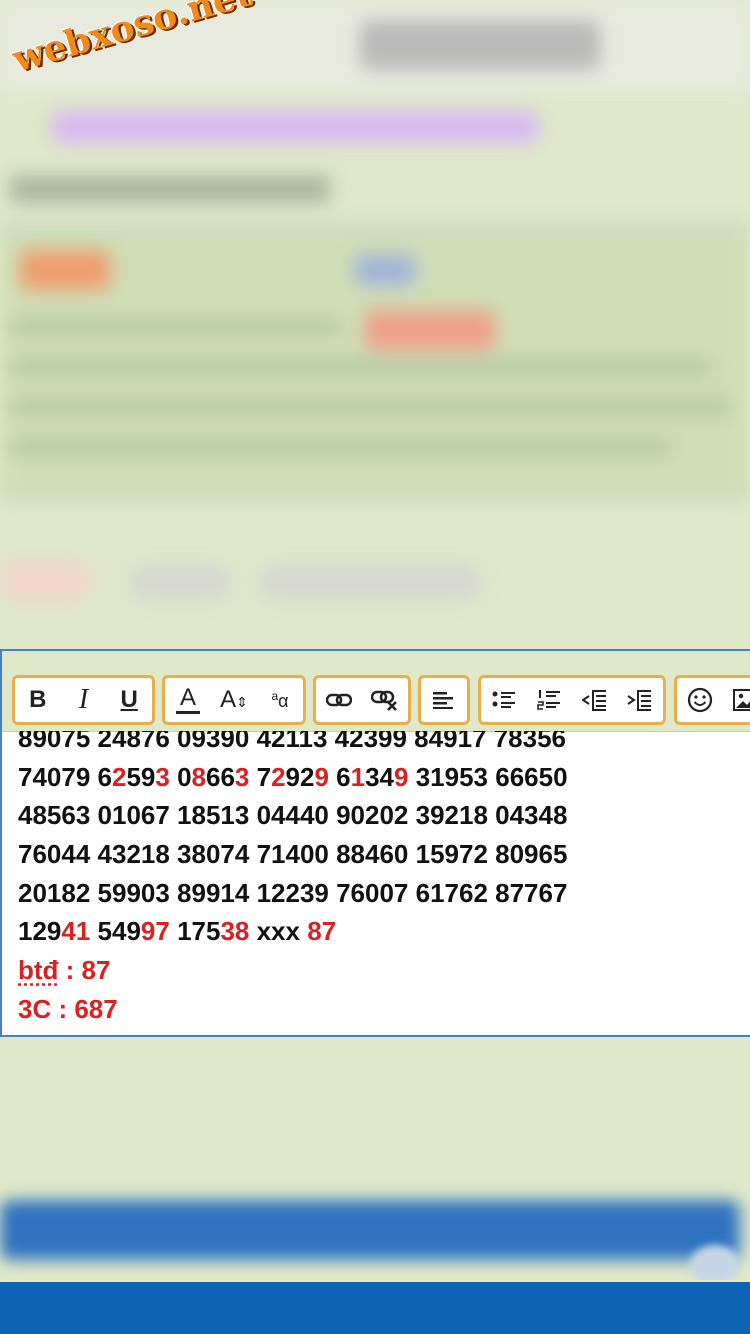 The height and width of the screenshot is (1334, 750). I want to click on line-text: 175, so click(195, 931).